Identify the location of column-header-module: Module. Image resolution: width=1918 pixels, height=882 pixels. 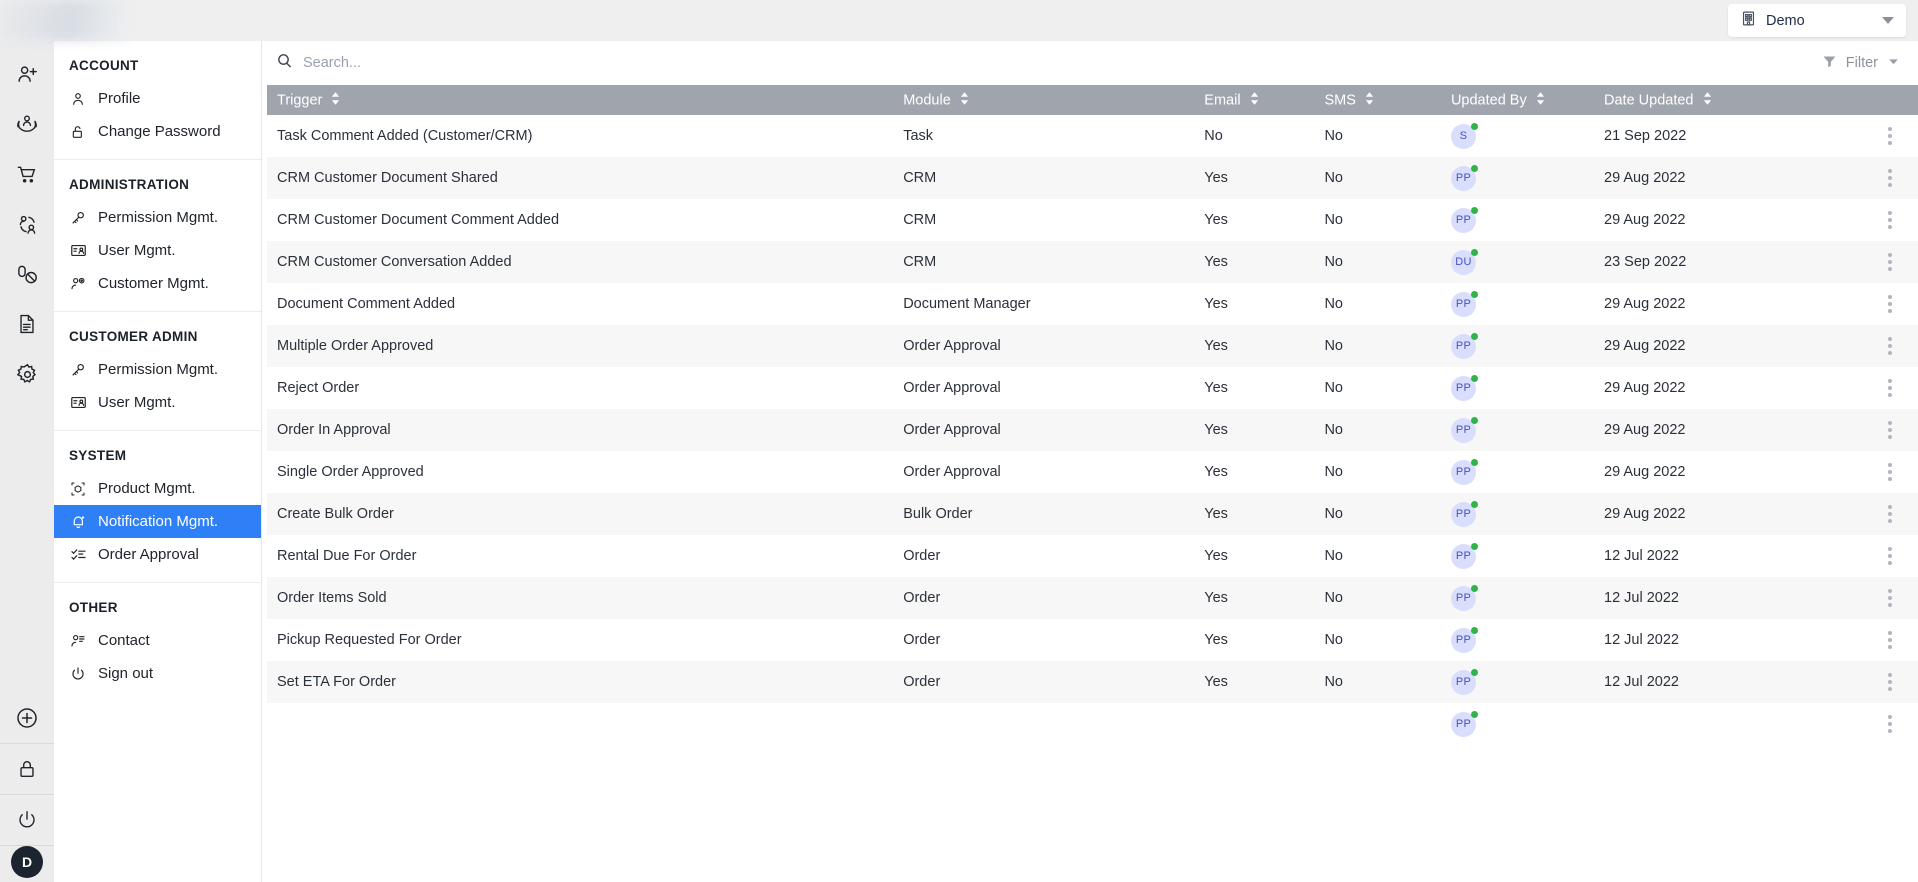
(1044, 100).